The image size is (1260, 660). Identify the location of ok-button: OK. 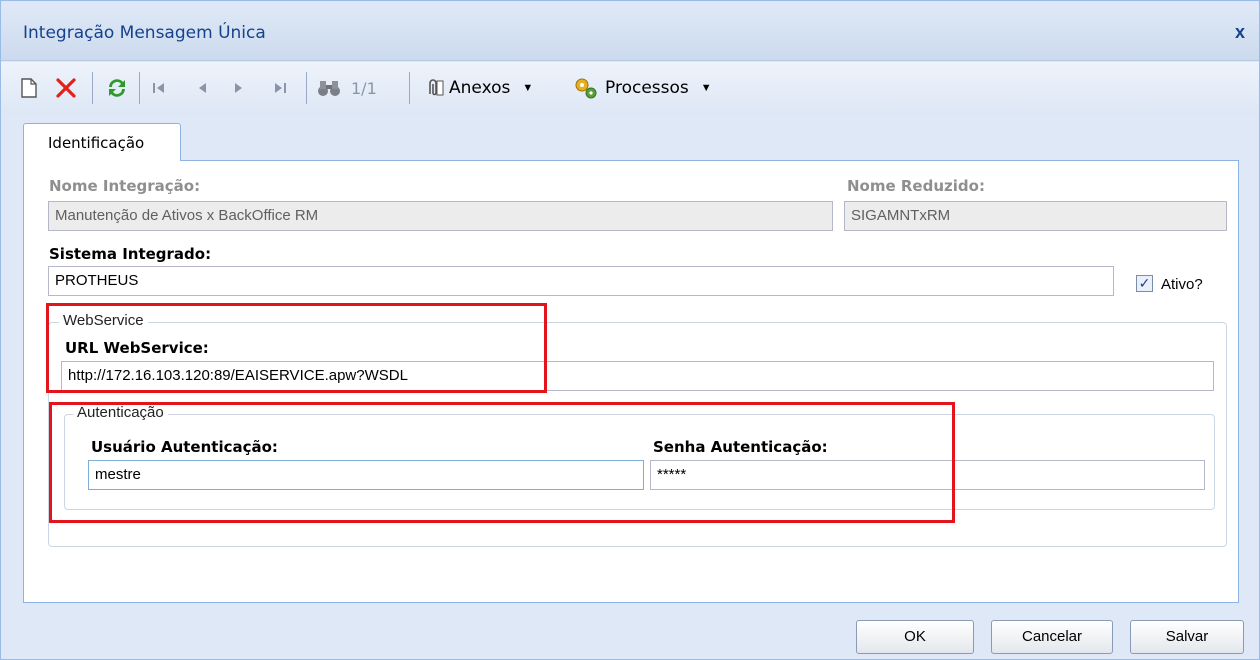
(915, 637).